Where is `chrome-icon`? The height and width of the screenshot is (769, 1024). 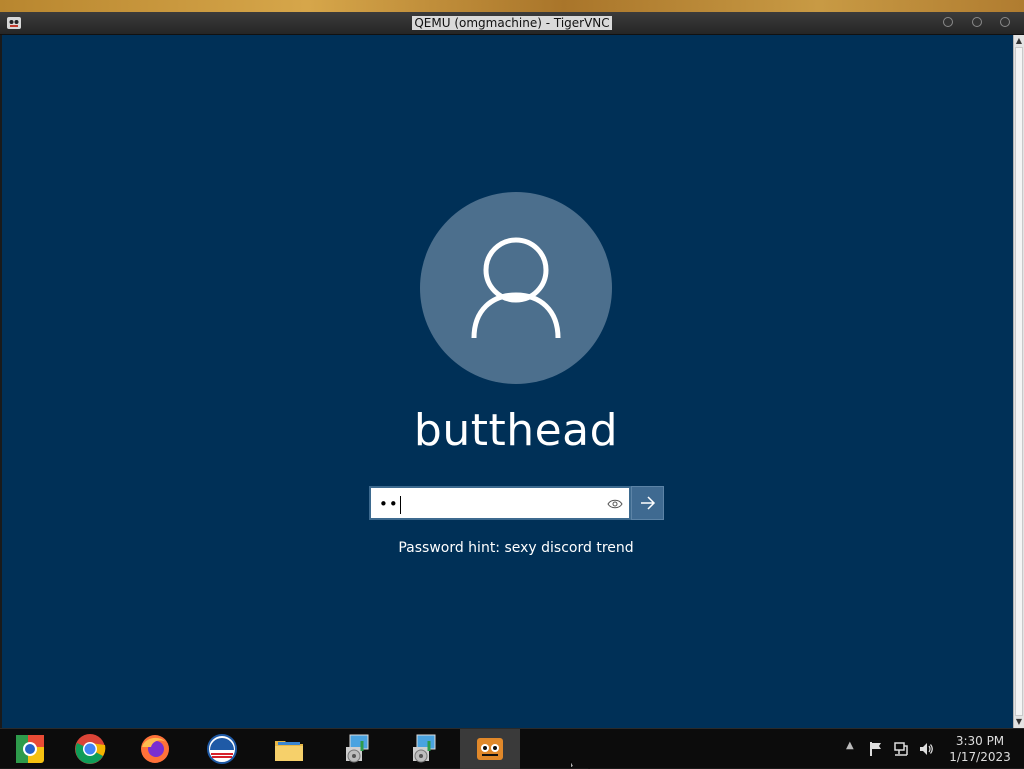 chrome-icon is located at coordinates (90, 749).